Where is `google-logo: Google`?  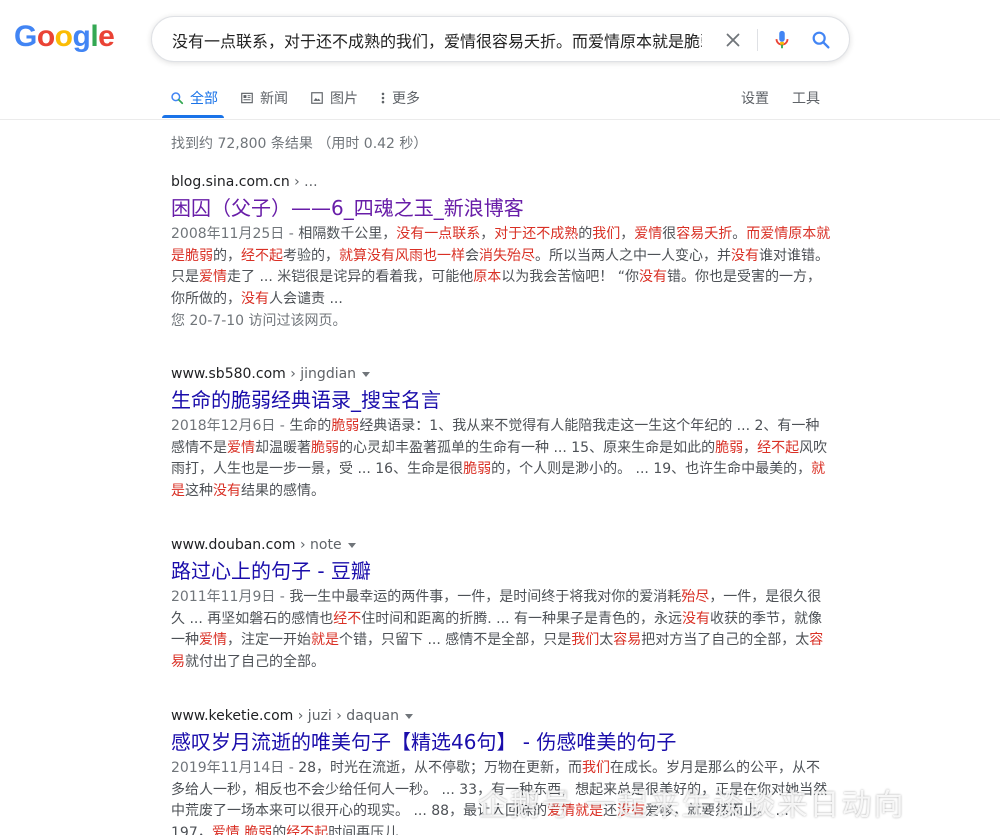 google-logo: Google is located at coordinates (64, 37).